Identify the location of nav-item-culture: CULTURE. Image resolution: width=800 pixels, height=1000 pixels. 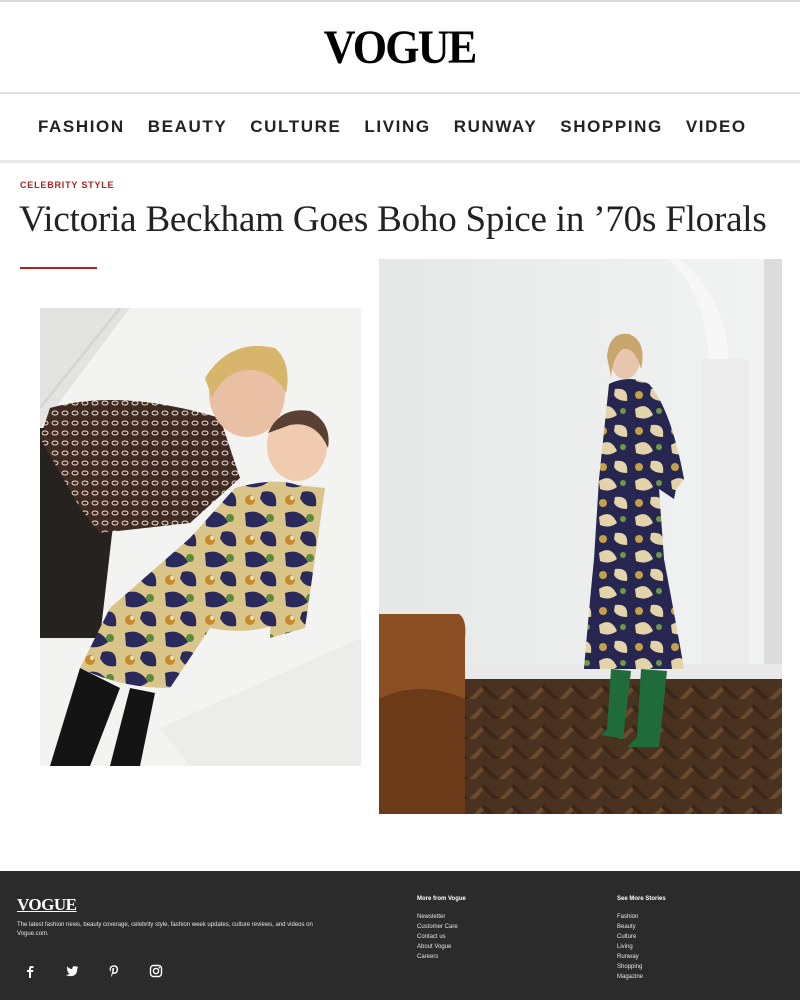
(295, 127).